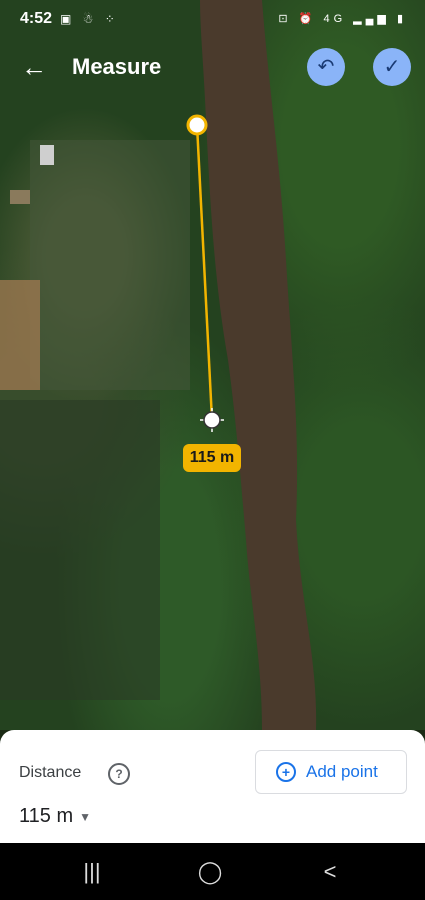 The image size is (425, 900). I want to click on undo-button: ↶, so click(326, 67).